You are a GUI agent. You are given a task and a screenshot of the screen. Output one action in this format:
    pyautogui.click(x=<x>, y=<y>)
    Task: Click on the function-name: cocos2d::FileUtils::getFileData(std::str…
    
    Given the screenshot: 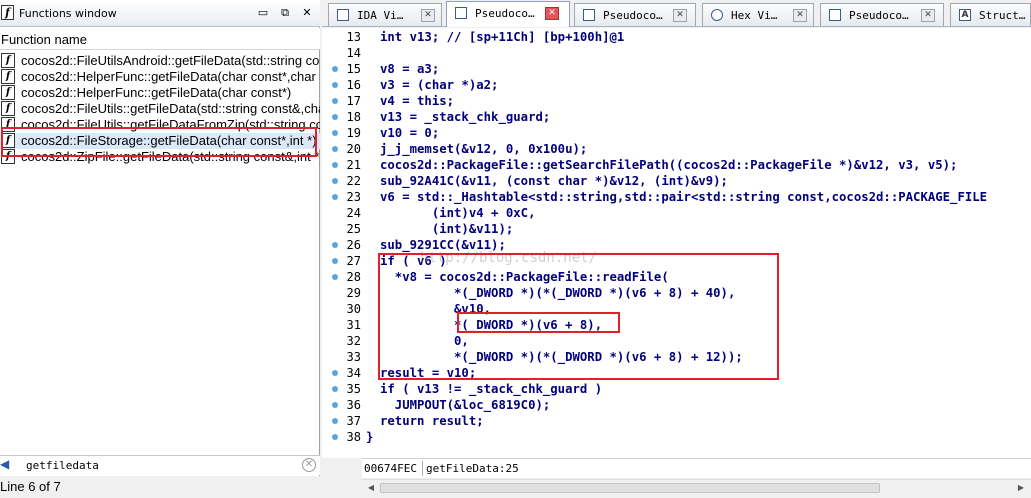 What is the action you would take?
    pyautogui.click(x=170, y=108)
    